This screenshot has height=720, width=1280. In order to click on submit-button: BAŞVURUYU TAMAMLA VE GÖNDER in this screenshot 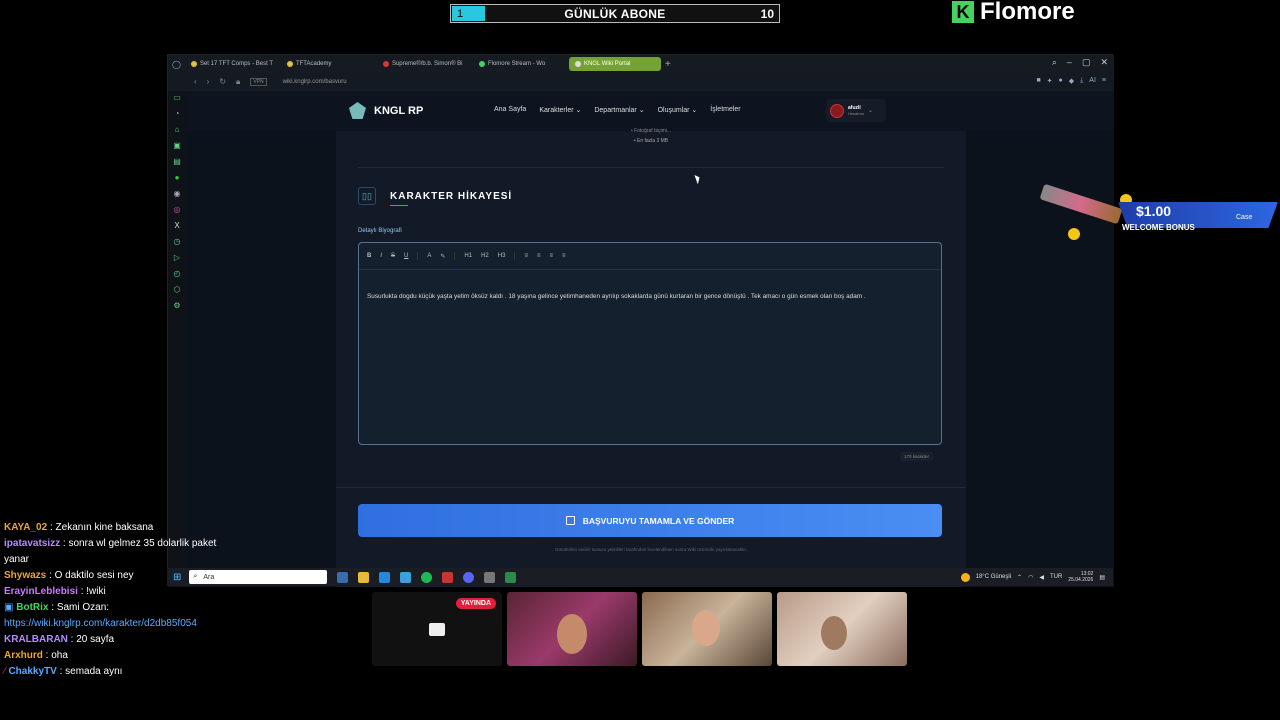, I will do `click(650, 520)`.